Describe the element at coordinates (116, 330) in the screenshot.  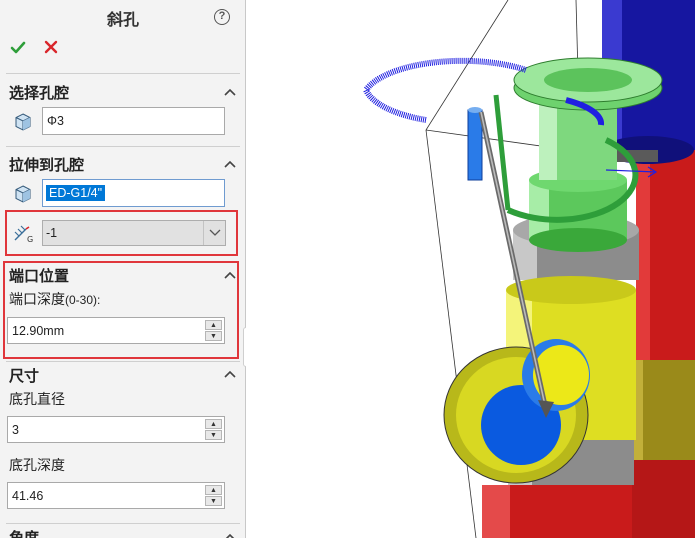
I see `port-depth-input: 12.90mm ▲ ▼` at that location.